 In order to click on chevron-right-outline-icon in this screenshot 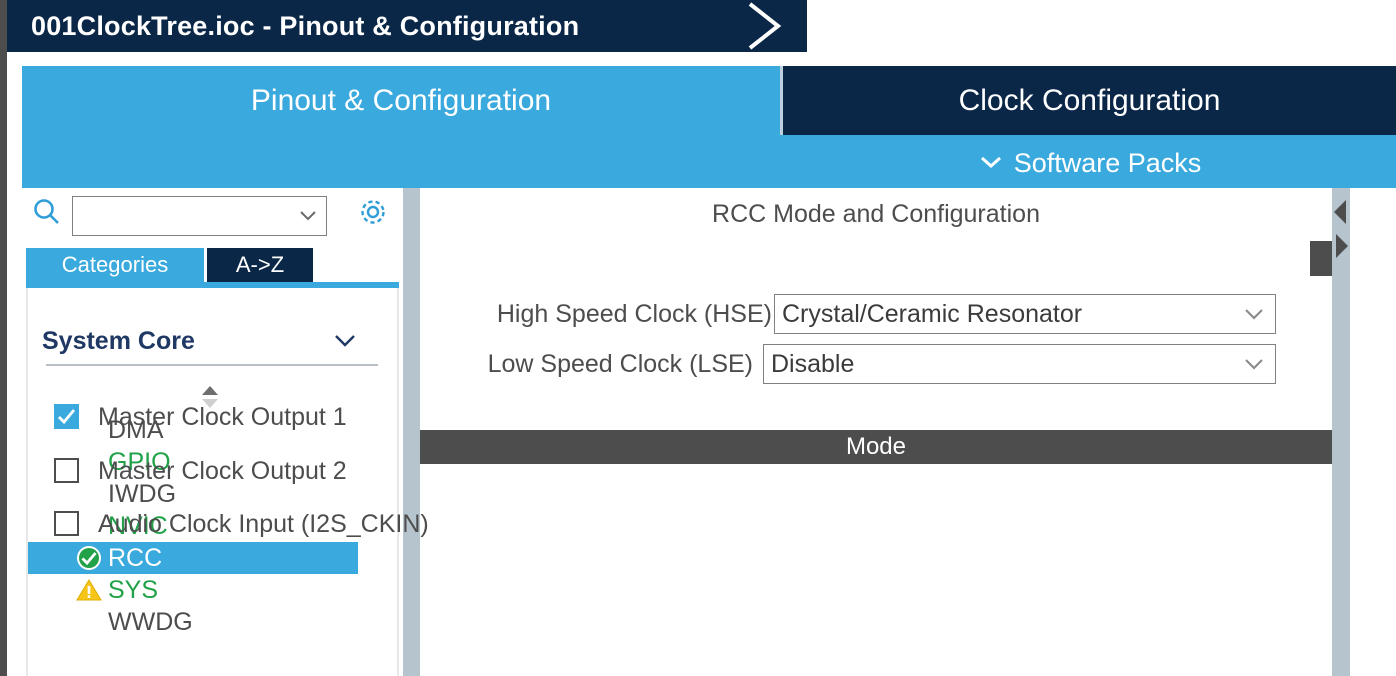, I will do `click(768, 26)`.